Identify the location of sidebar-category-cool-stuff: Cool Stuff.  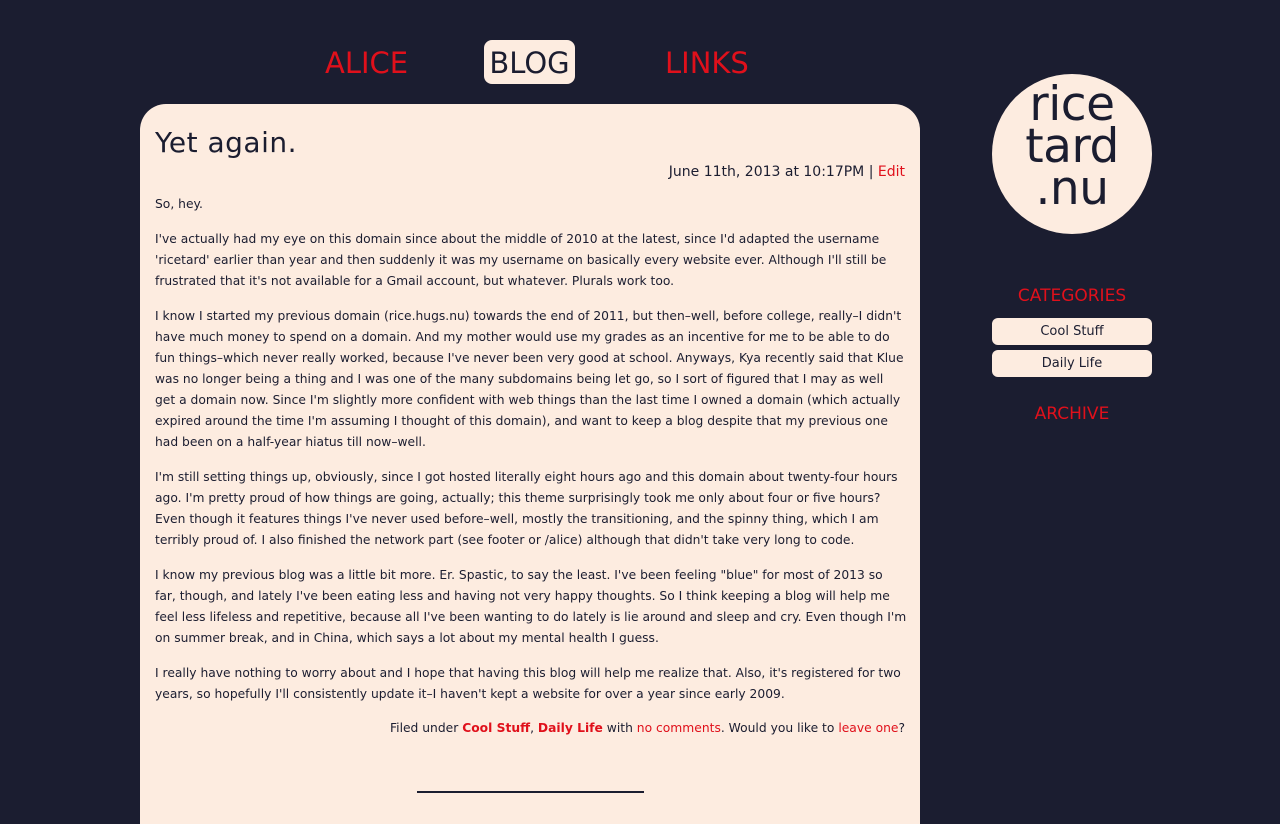
(1072, 331).